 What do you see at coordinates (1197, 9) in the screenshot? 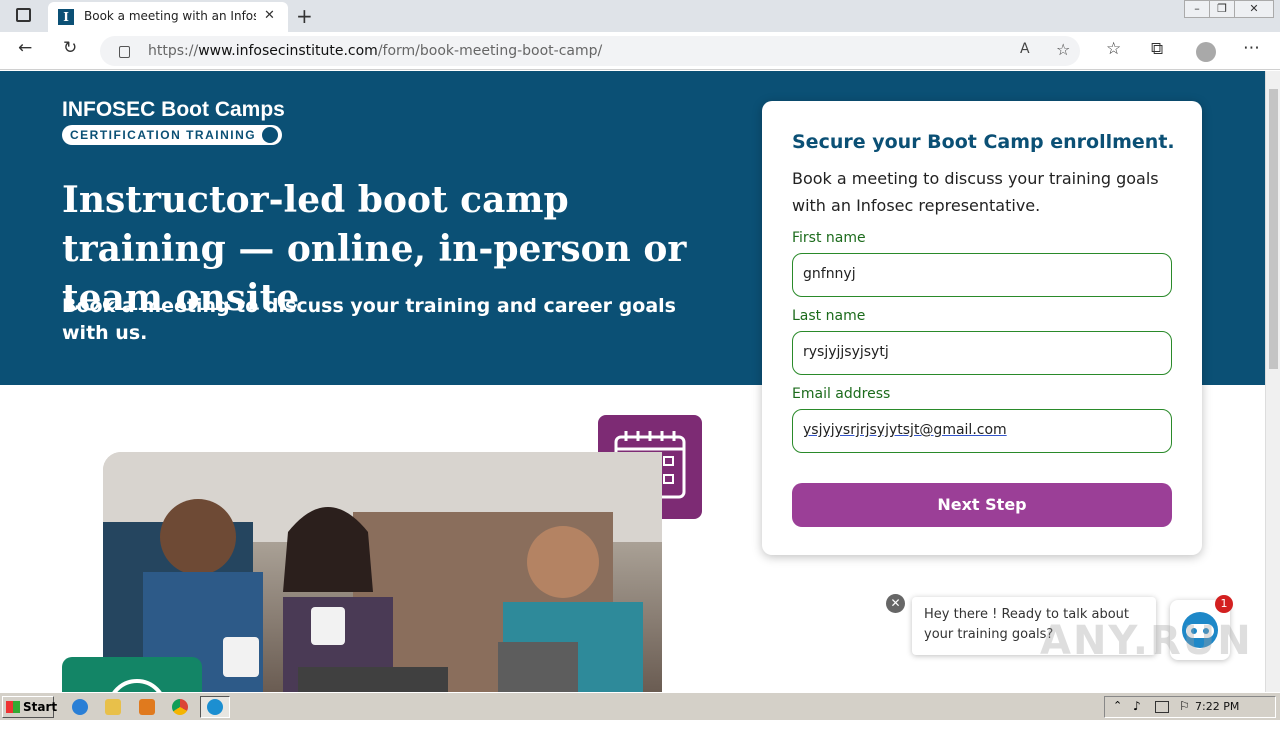
I see `minimize-button: –` at bounding box center [1197, 9].